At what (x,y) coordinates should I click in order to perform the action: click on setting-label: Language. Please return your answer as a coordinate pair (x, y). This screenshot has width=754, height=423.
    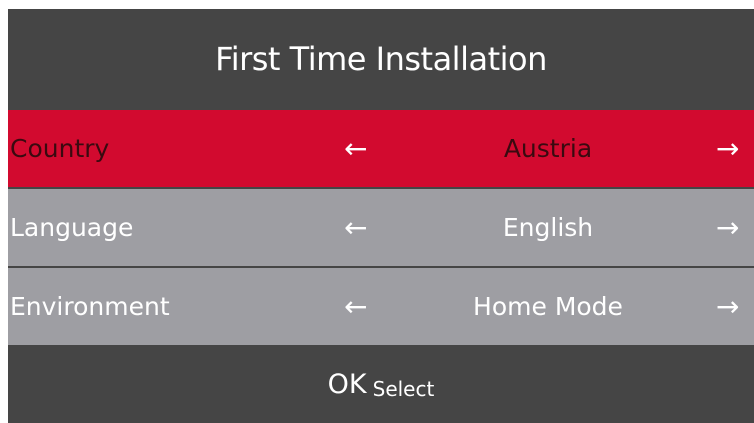
    Looking at the image, I should click on (72, 227).